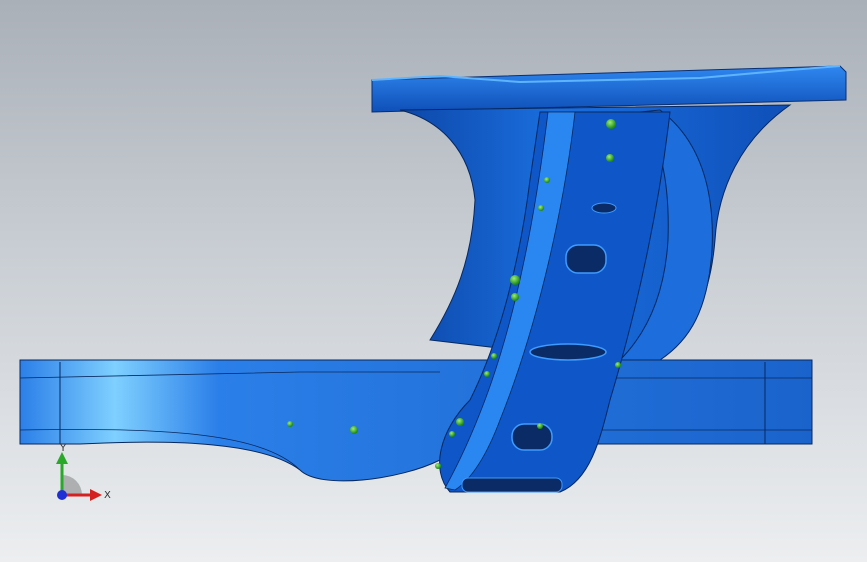 The image size is (867, 562). What do you see at coordinates (83, 472) in the screenshot?
I see `reference-triad: Y X` at bounding box center [83, 472].